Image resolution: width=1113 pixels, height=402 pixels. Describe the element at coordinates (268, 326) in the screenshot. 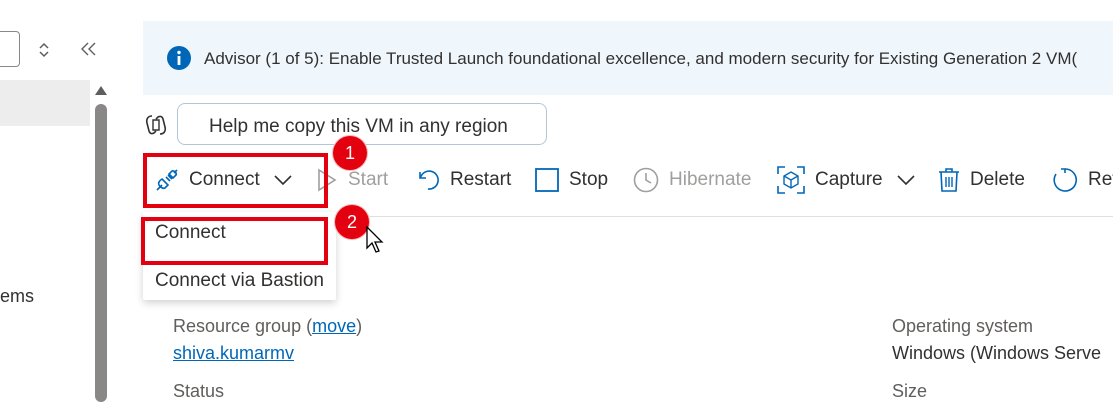

I see `resource-group-label: Resource group (move)` at that location.